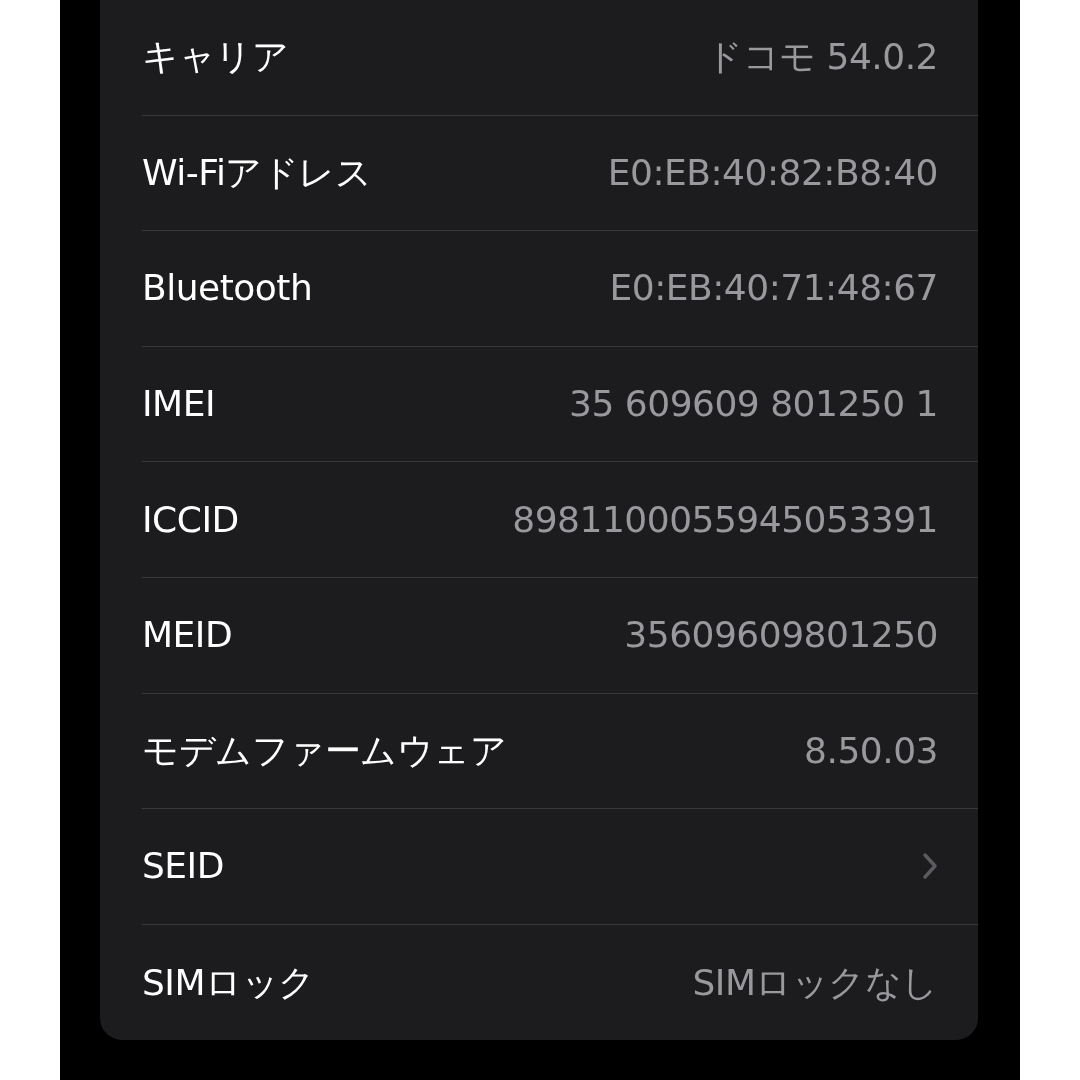  I want to click on row-value: 8981100055945053391, so click(725, 519).